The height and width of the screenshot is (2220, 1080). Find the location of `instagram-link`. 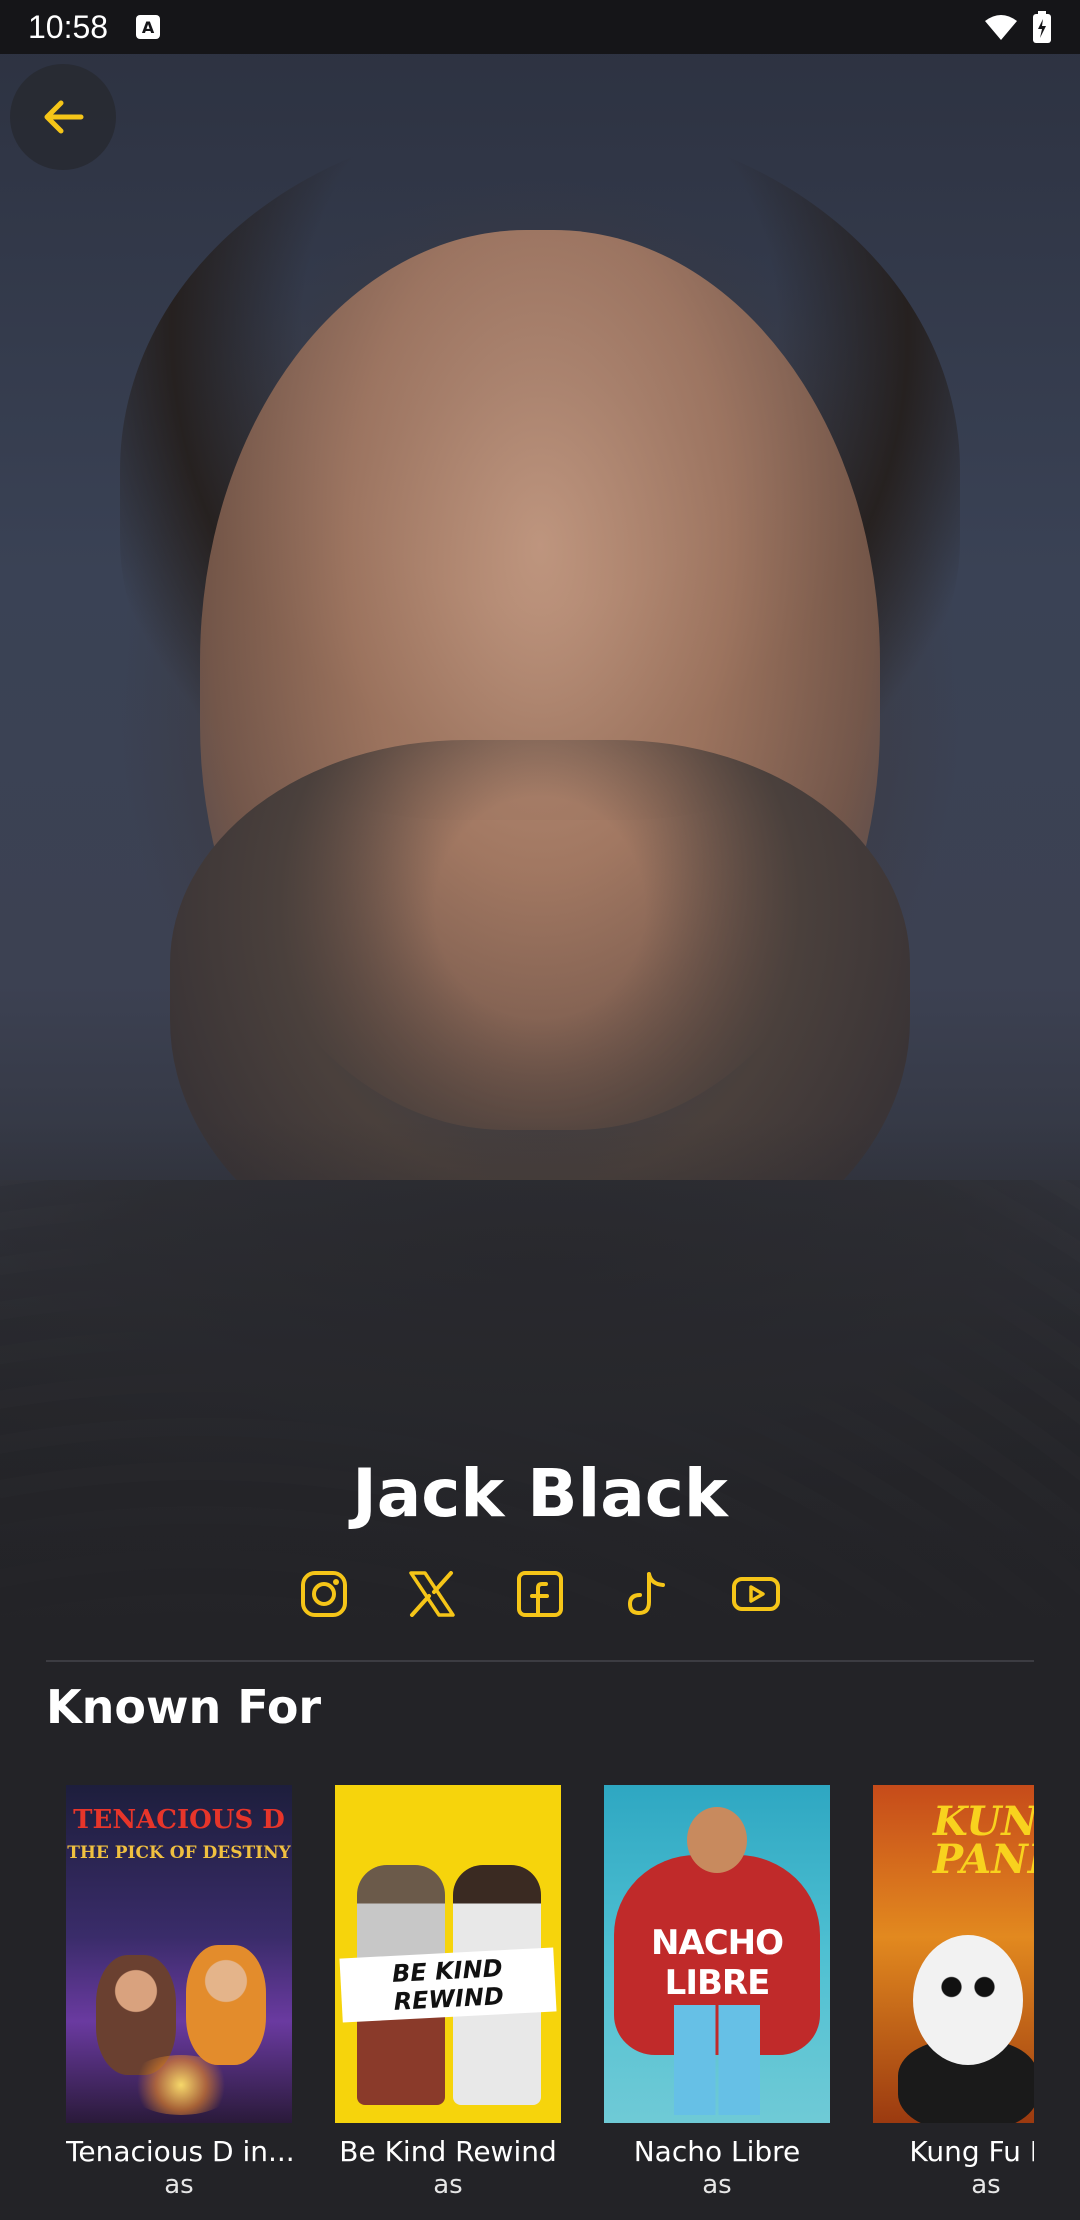

instagram-link is located at coordinates (324, 1594).